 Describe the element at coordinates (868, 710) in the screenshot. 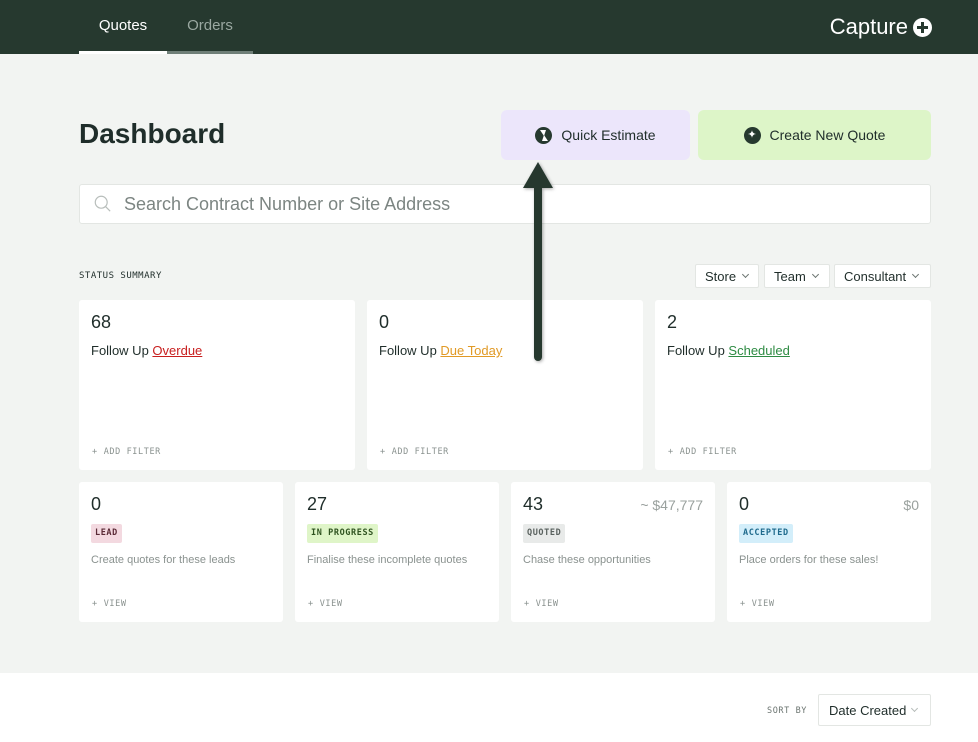

I see `sort-by-value: Date Created` at that location.